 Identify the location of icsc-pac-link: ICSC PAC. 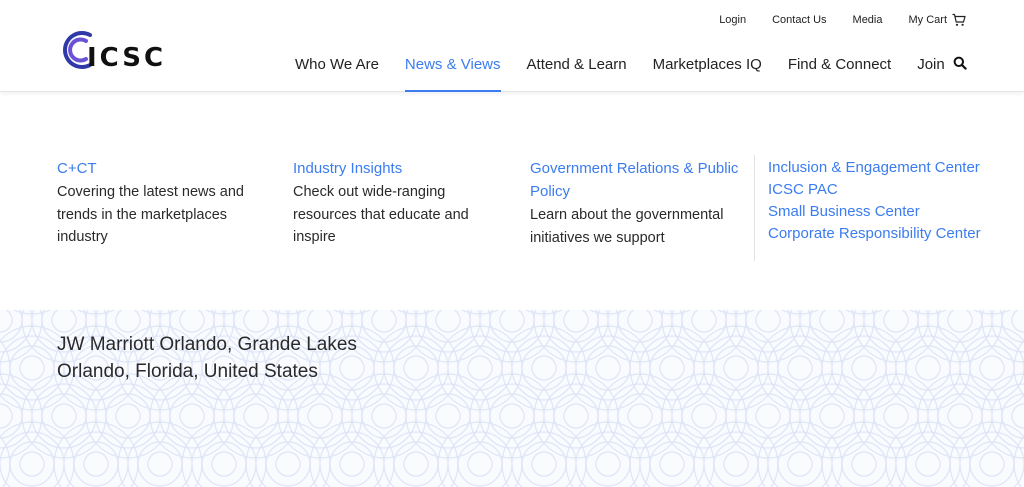
(888, 190).